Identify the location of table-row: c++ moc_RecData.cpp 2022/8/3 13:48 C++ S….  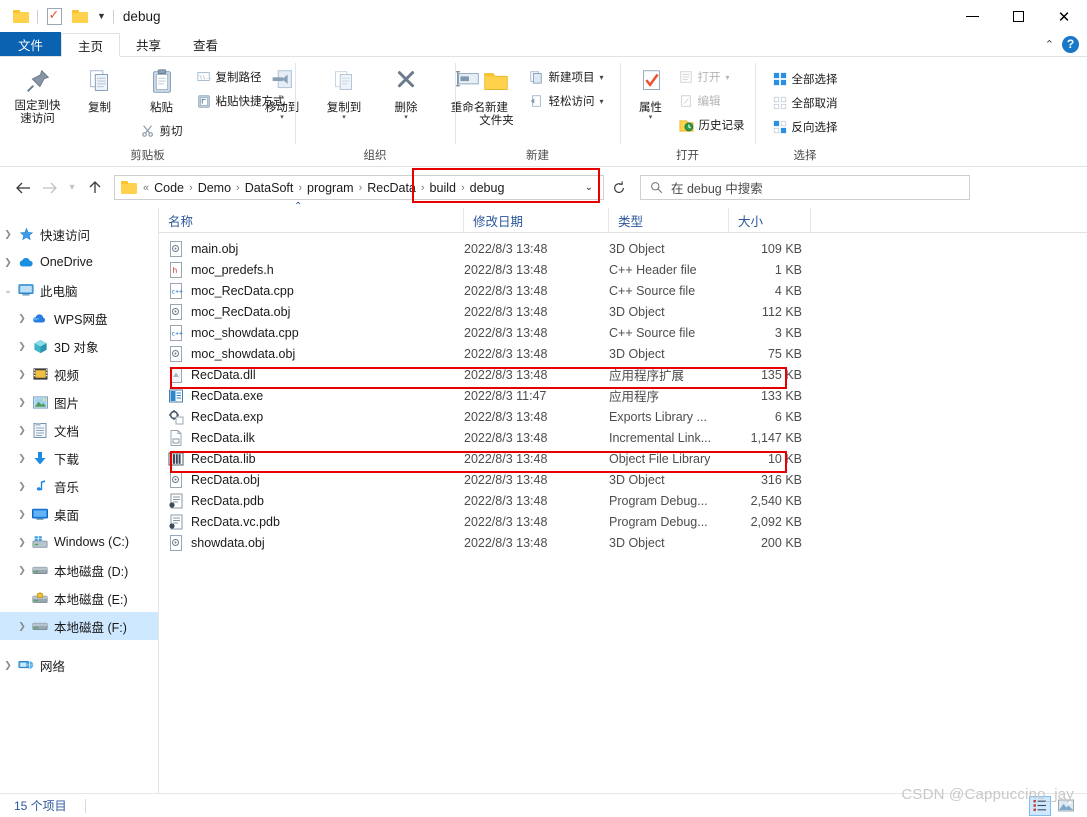
(623, 290).